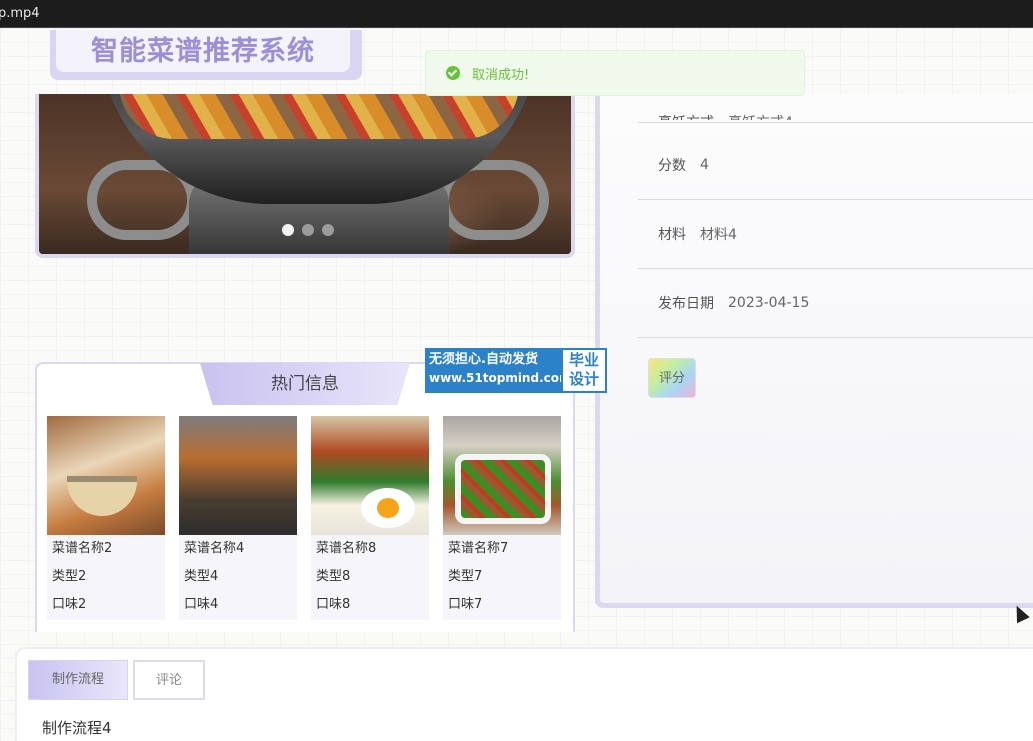  Describe the element at coordinates (102, 496) in the screenshot. I see `bowl-shape` at that location.